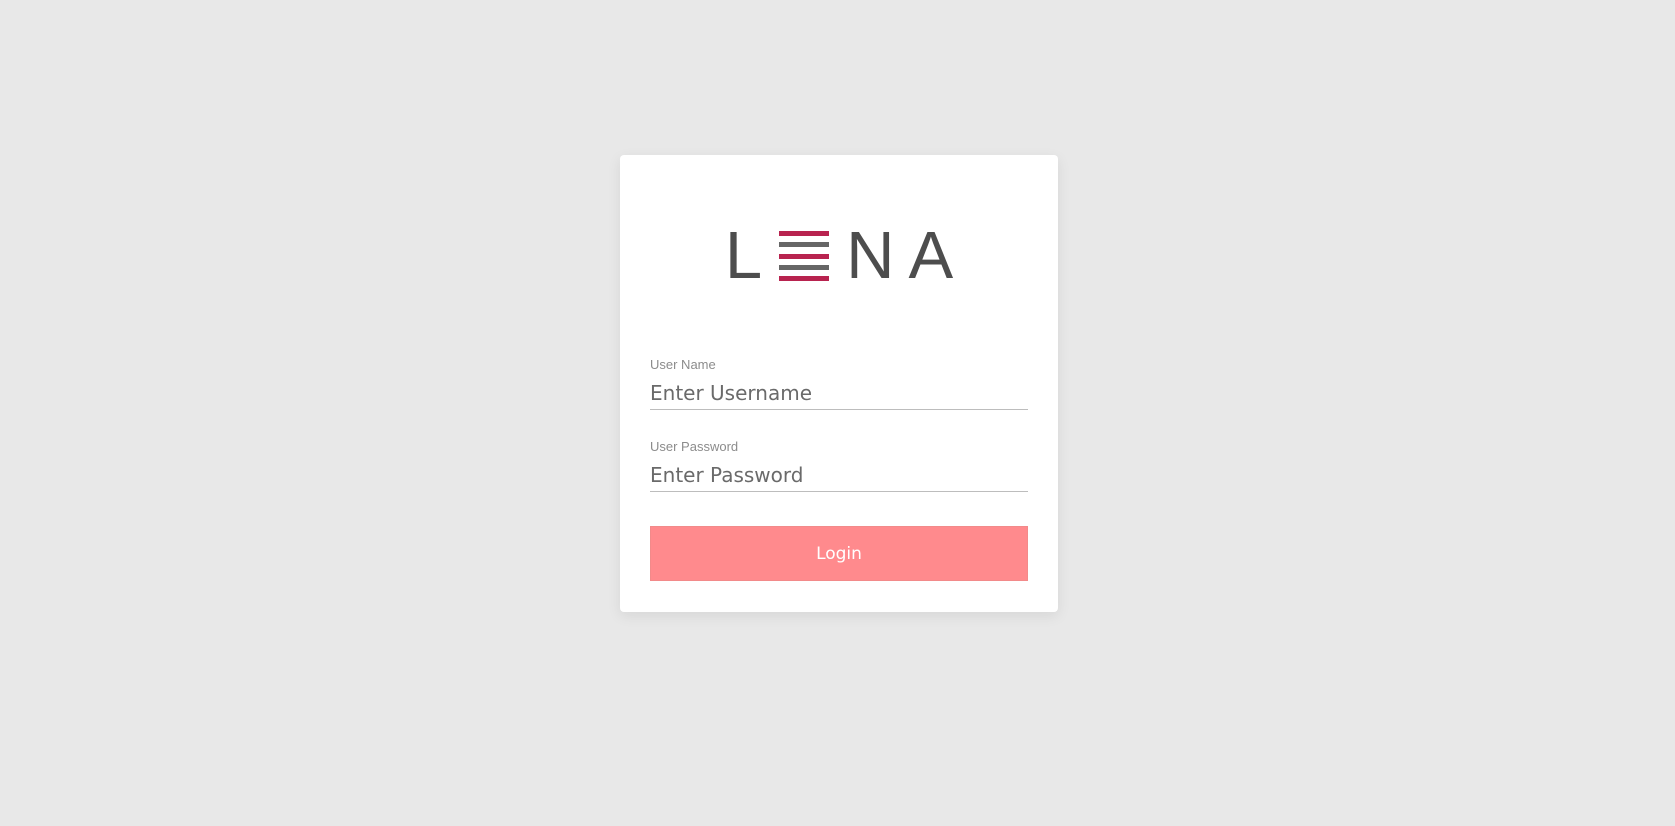 This screenshot has width=1675, height=826. I want to click on logo-stripes-icon, so click(804, 256).